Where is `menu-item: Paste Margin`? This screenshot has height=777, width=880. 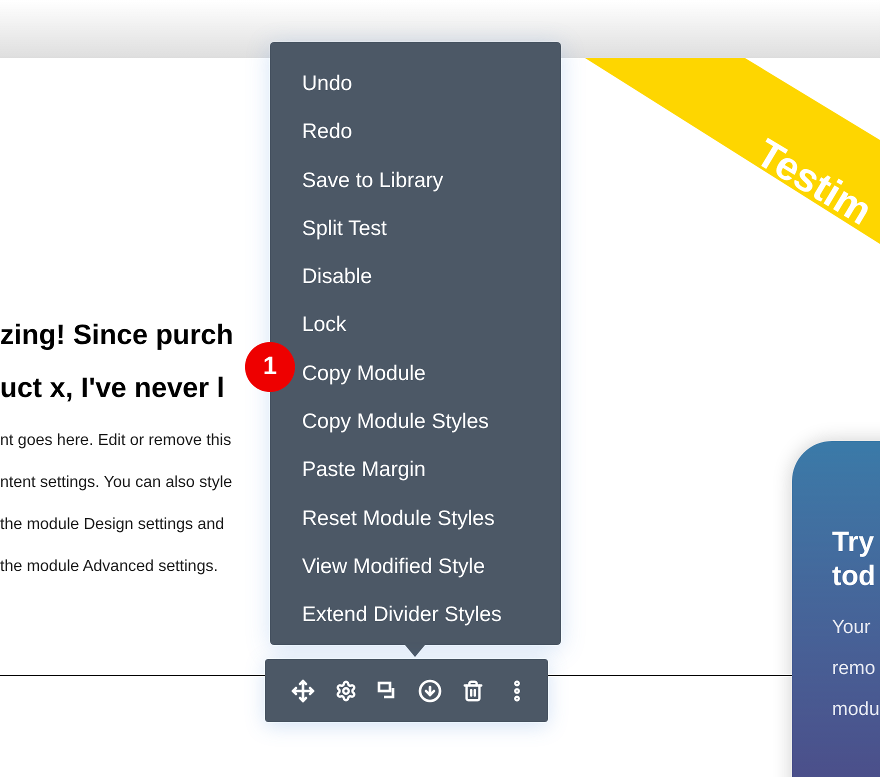
menu-item: Paste Margin is located at coordinates (431, 470).